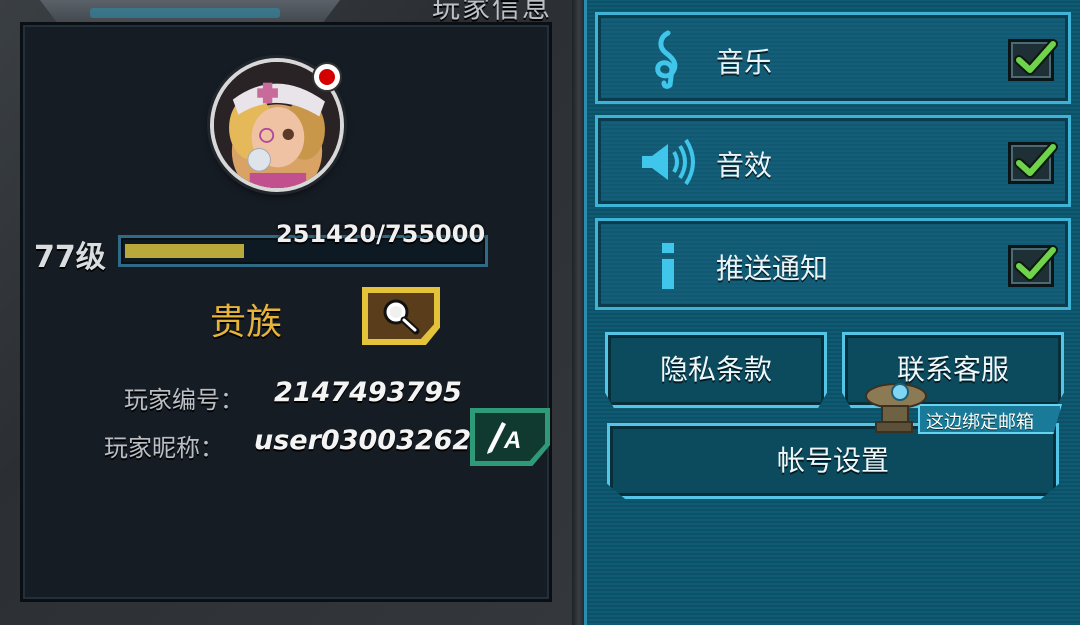 Image resolution: width=1080 pixels, height=625 pixels. Describe the element at coordinates (744, 165) in the screenshot. I see `setting-label-sound-effects: 音效` at that location.